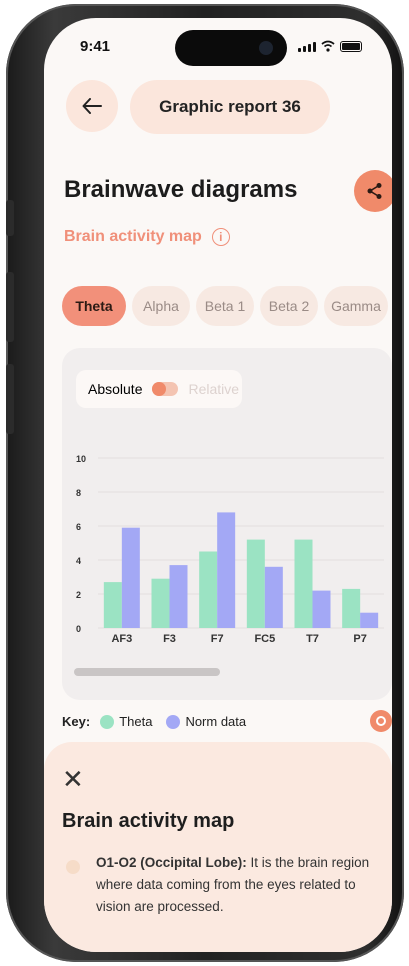 Image resolution: width=409 pixels, height=966 pixels. I want to click on target-icon, so click(381, 721).